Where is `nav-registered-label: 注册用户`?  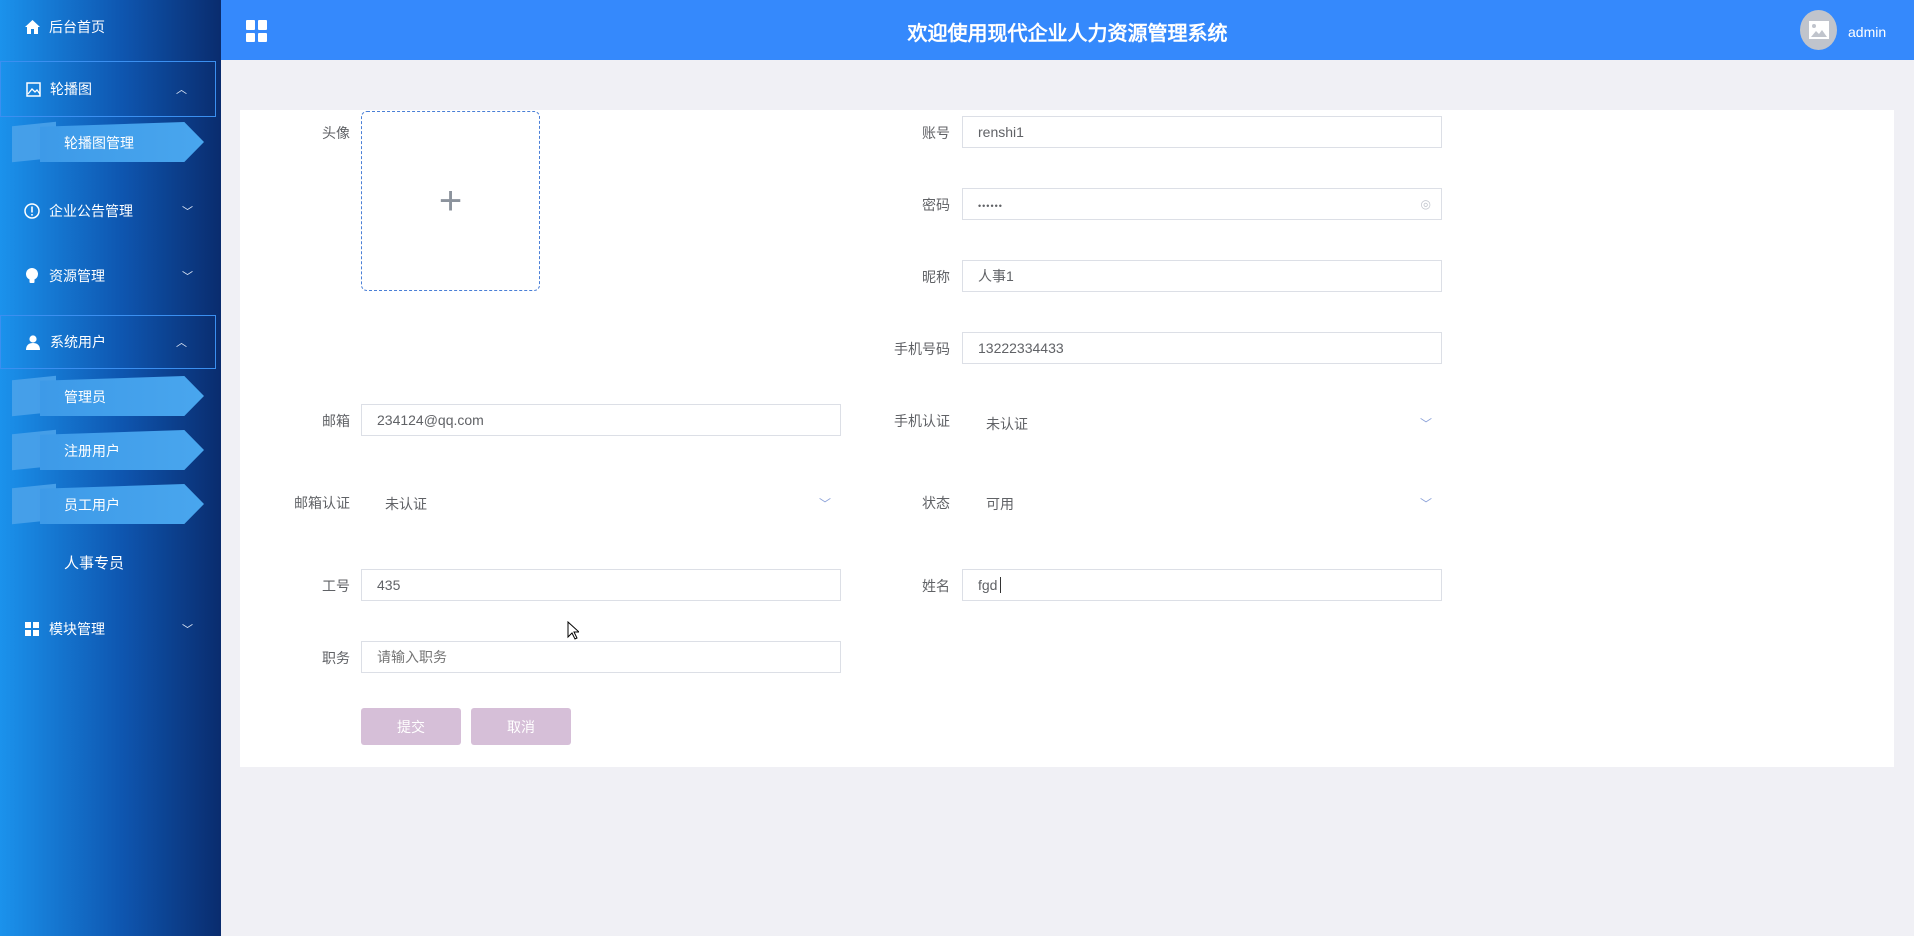 nav-registered-label: 注册用户 is located at coordinates (92, 451).